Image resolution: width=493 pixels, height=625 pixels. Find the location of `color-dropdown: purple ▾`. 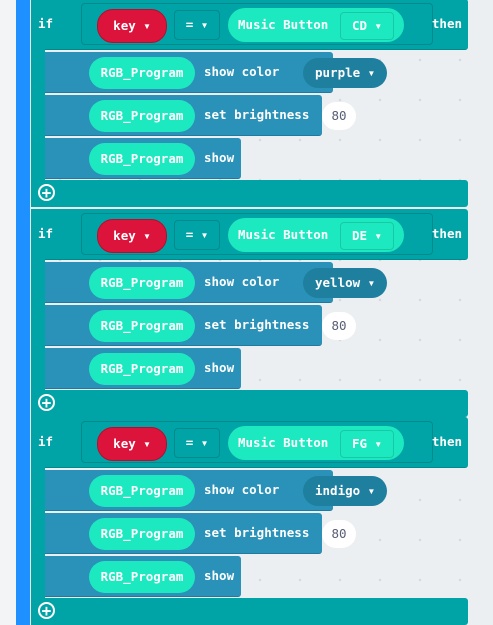

color-dropdown: purple ▾ is located at coordinates (345, 73).